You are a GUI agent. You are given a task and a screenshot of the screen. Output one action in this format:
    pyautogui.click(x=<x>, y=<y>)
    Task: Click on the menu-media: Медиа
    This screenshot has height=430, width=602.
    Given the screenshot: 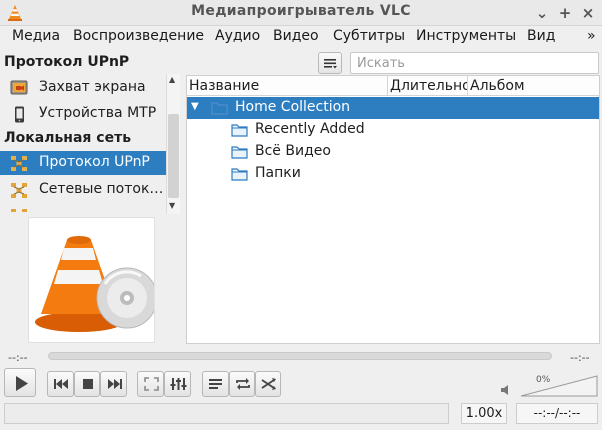 What is the action you would take?
    pyautogui.click(x=36, y=36)
    